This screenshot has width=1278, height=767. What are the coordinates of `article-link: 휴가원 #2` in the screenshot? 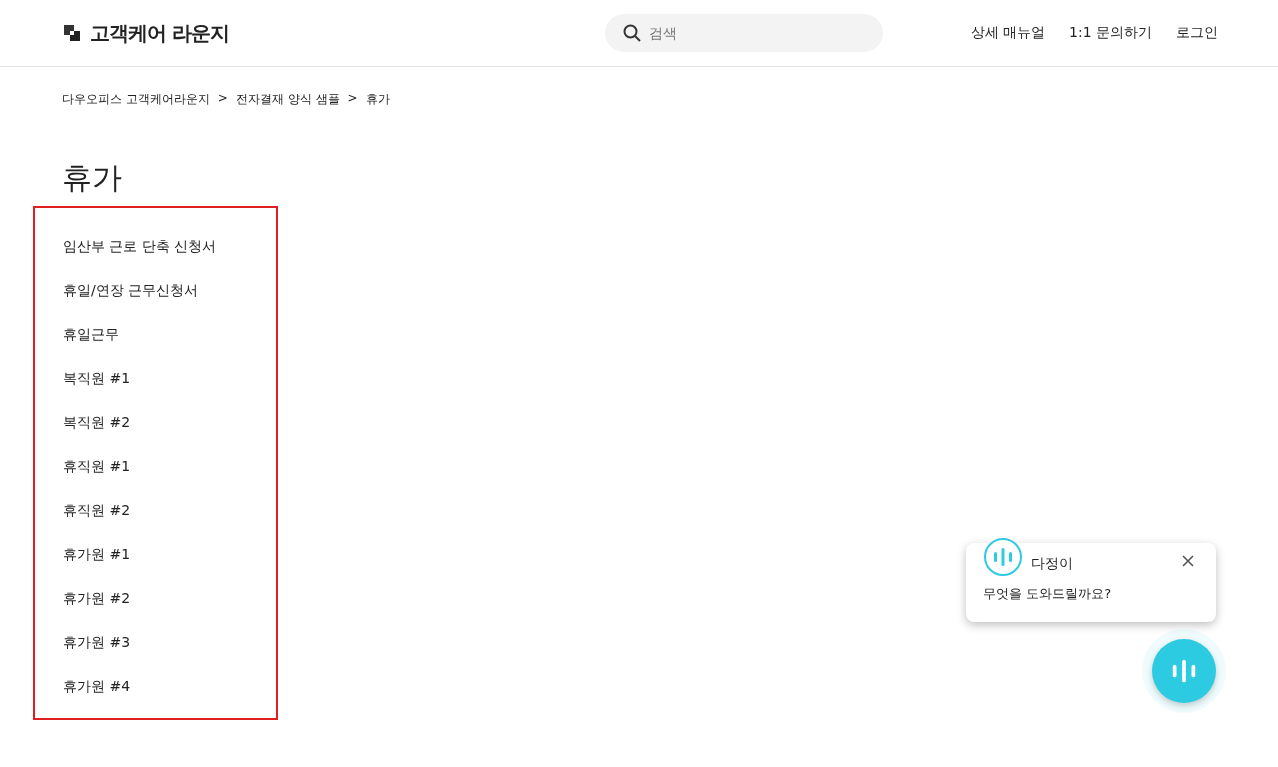 It's located at (169, 598).